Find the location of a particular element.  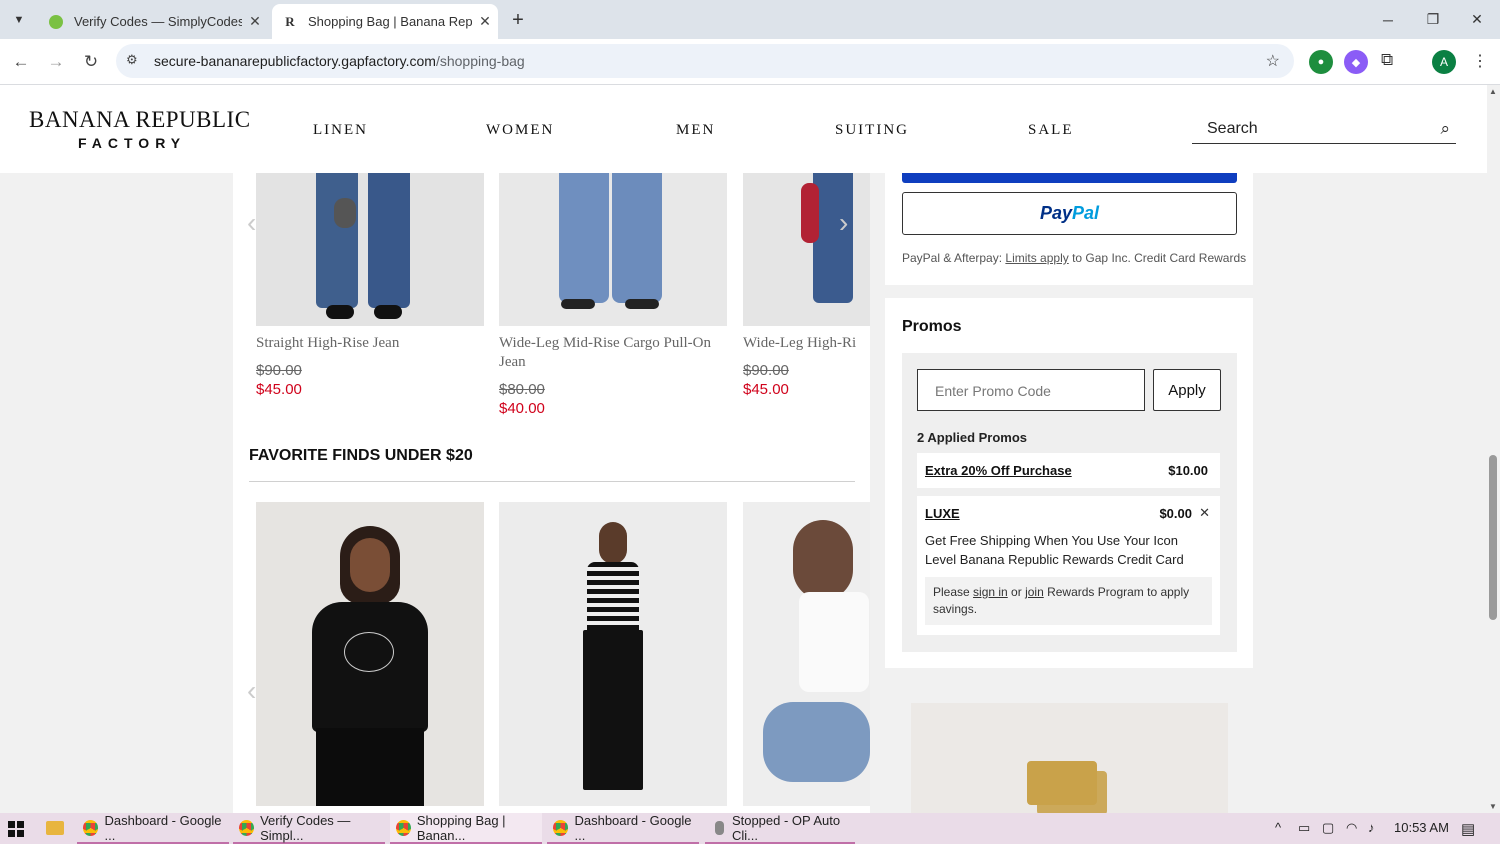

tab-shopping-bag: R Shopping Bag | Banana Republi ✕ is located at coordinates (385, 21).